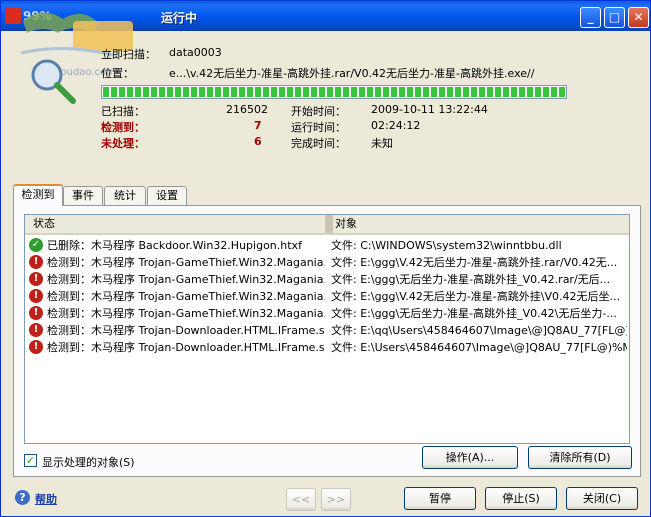  Describe the element at coordinates (123, 143) in the screenshot. I see `unprocessed-label: 未处理：` at that location.